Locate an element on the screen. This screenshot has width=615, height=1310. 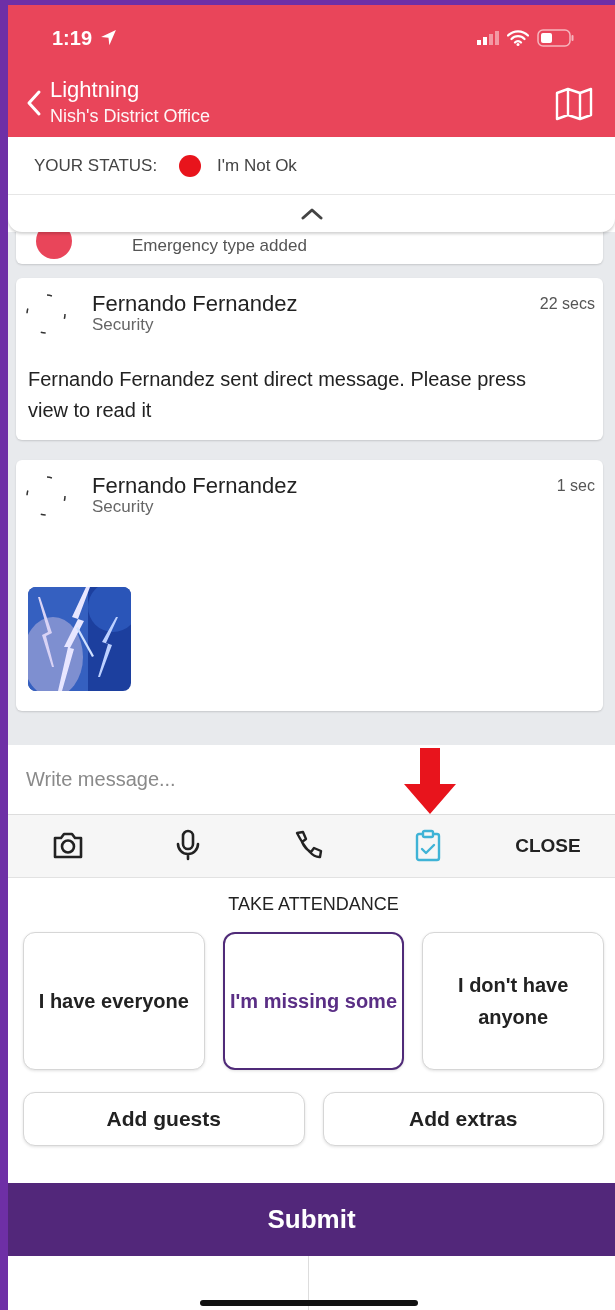
clock-time: 1:19 is located at coordinates (72, 38).